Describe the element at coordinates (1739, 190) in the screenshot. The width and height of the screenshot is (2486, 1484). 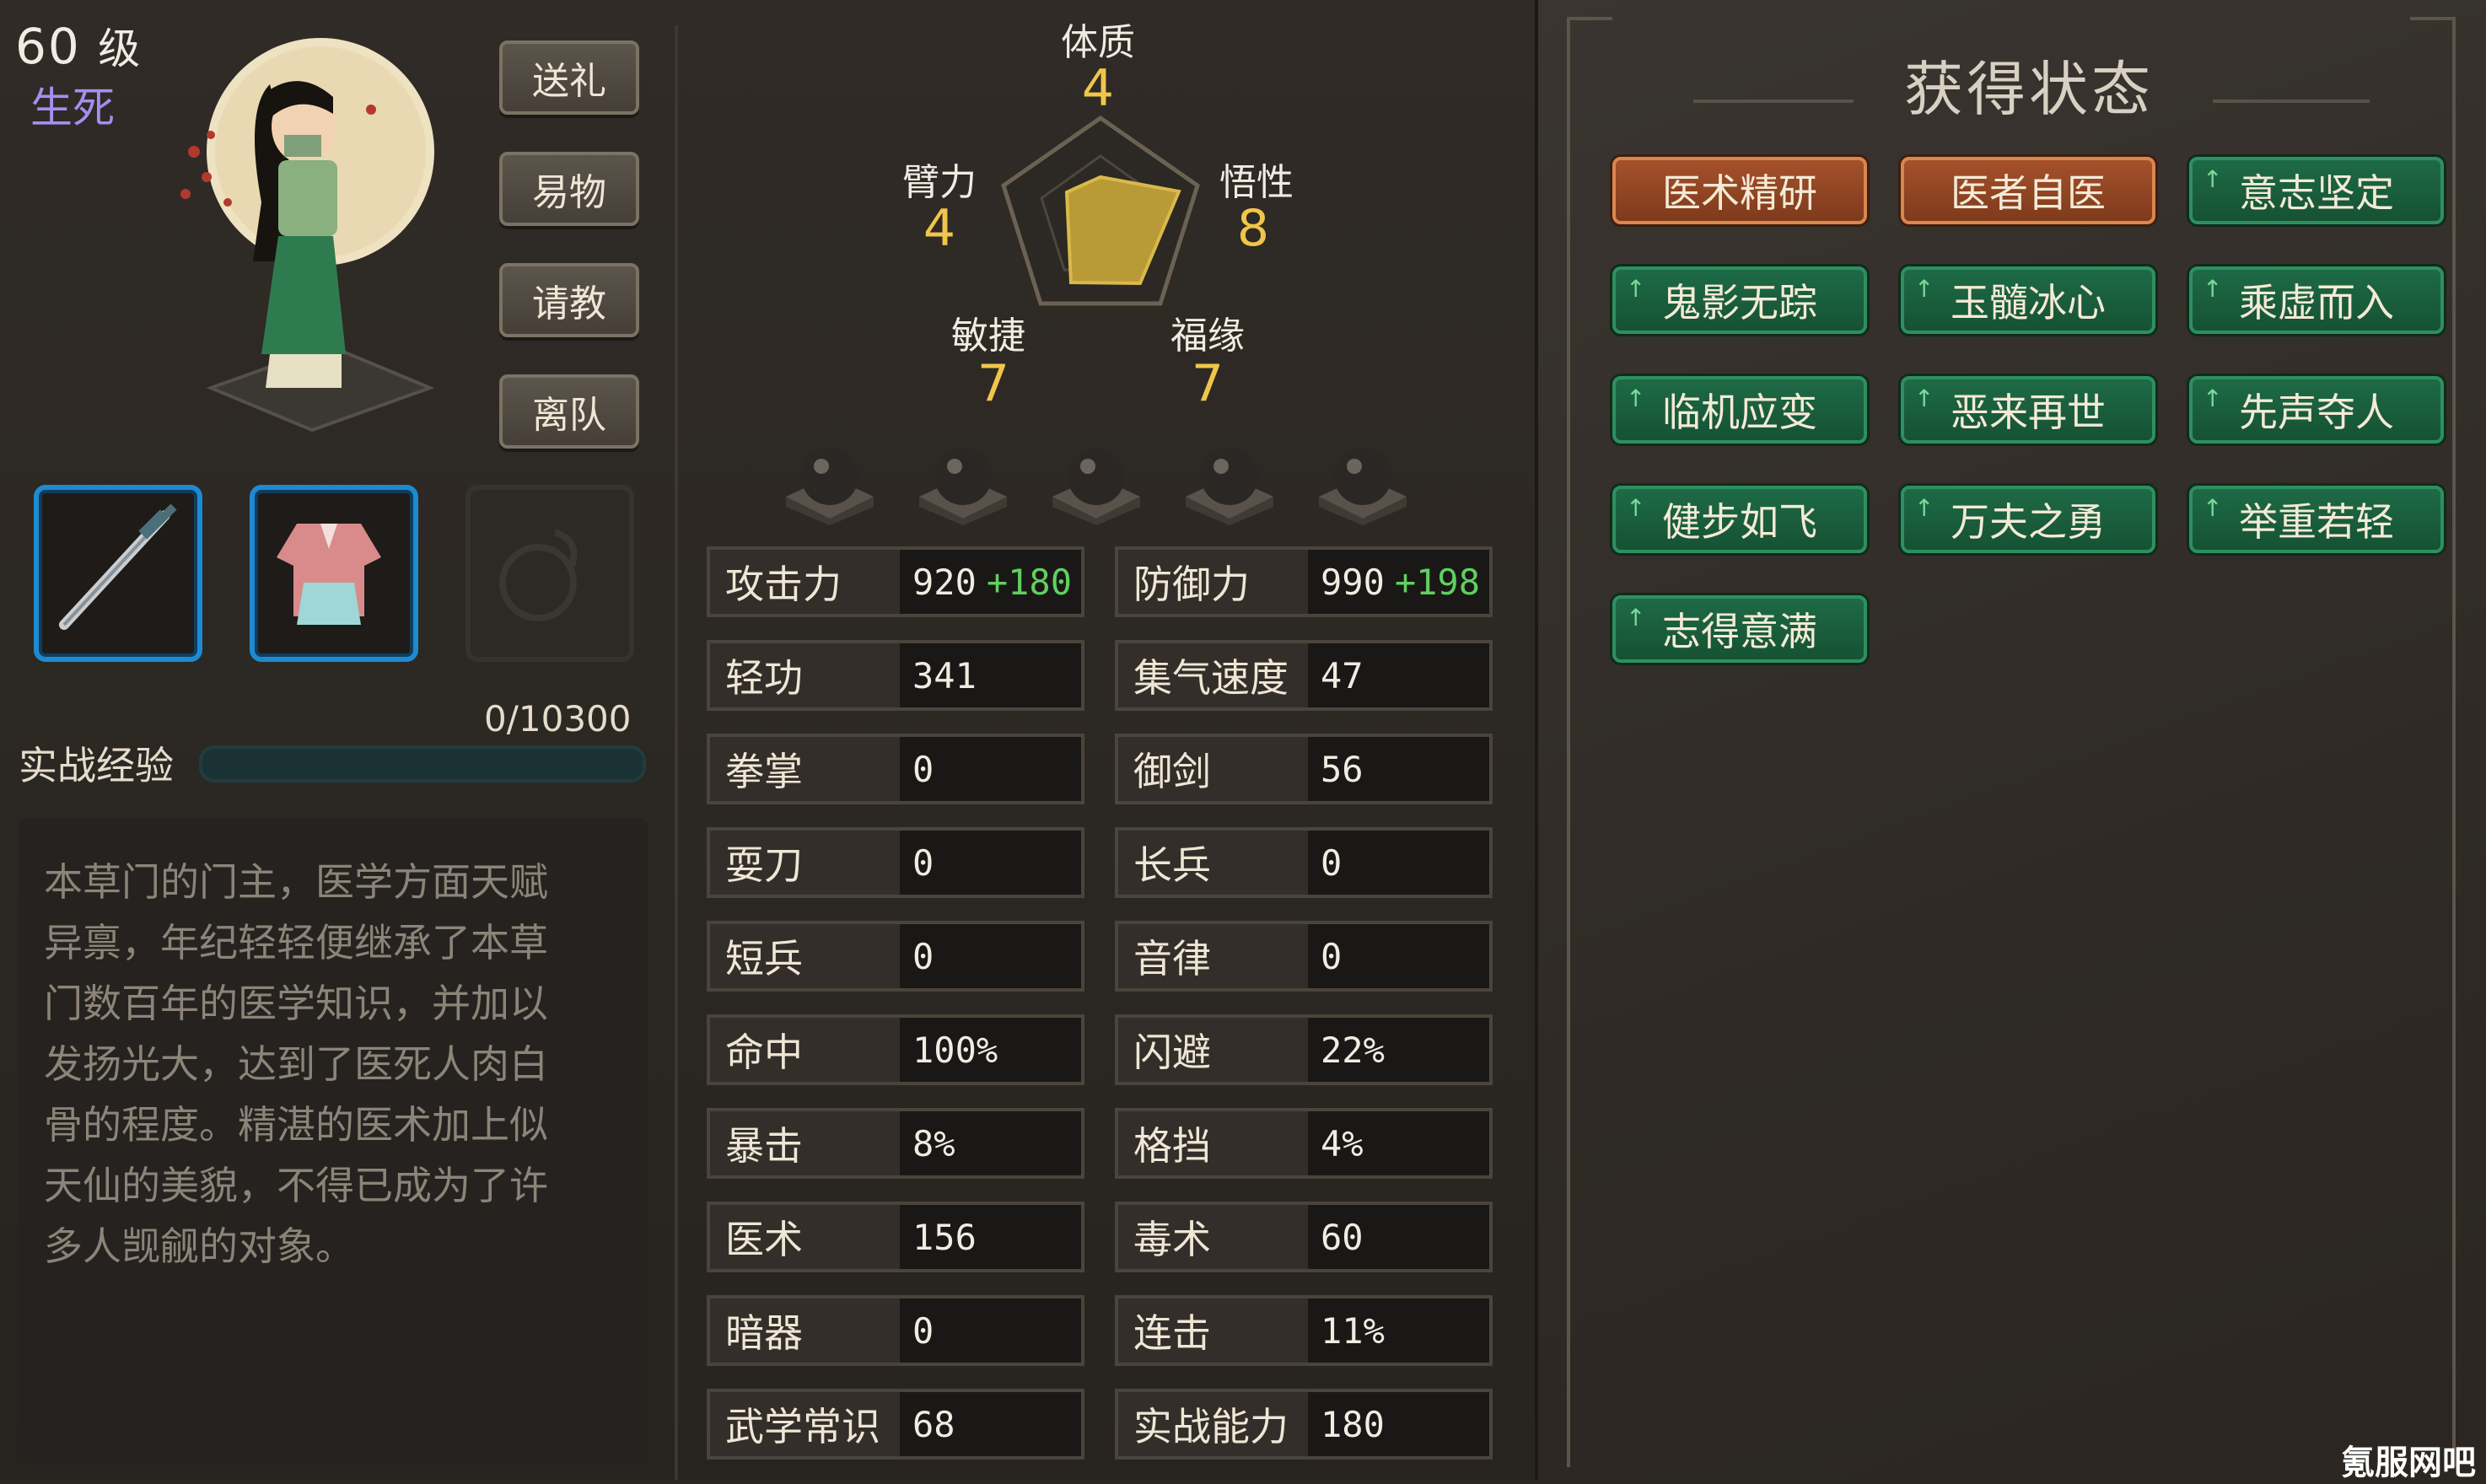
I see `status-badge: 医术精研` at that location.